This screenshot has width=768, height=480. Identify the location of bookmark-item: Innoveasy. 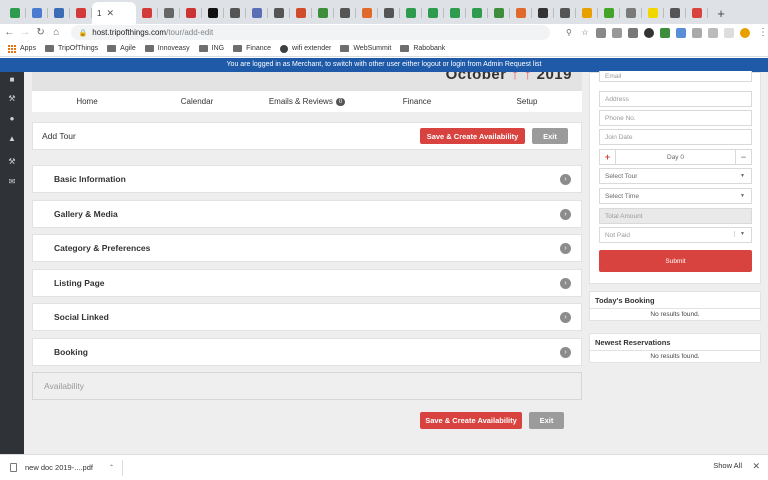
(167, 48).